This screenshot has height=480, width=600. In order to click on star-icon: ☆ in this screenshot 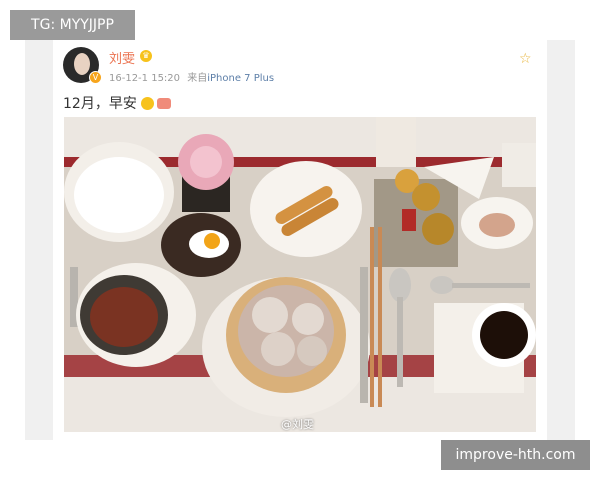, I will do `click(525, 59)`.